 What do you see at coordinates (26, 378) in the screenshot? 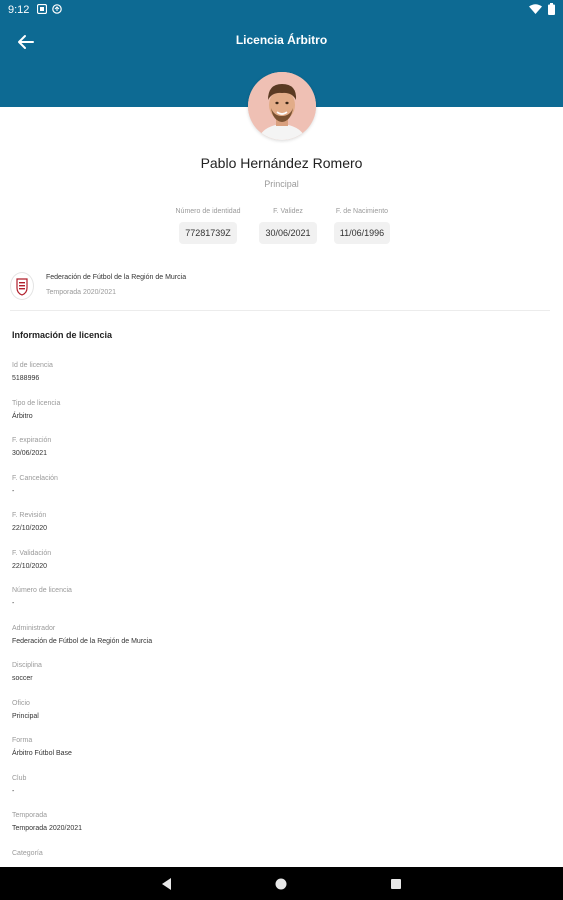
I see `field-value: 5188996` at bounding box center [26, 378].